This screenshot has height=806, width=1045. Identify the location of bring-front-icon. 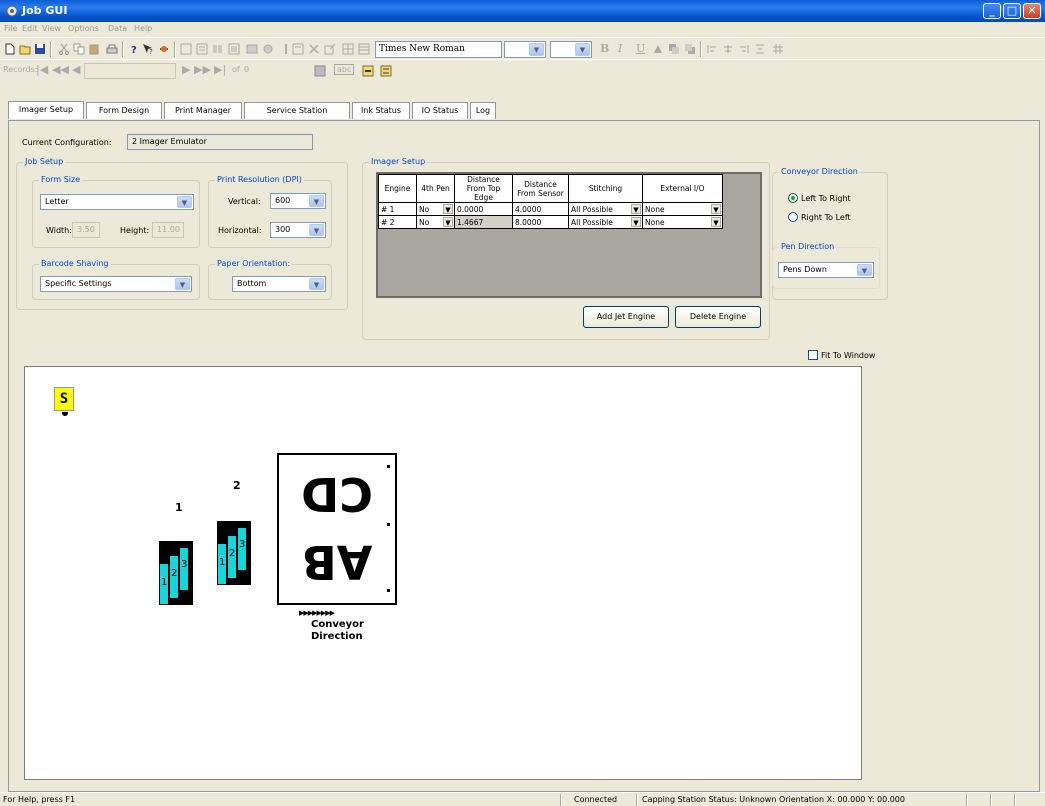
(674, 49).